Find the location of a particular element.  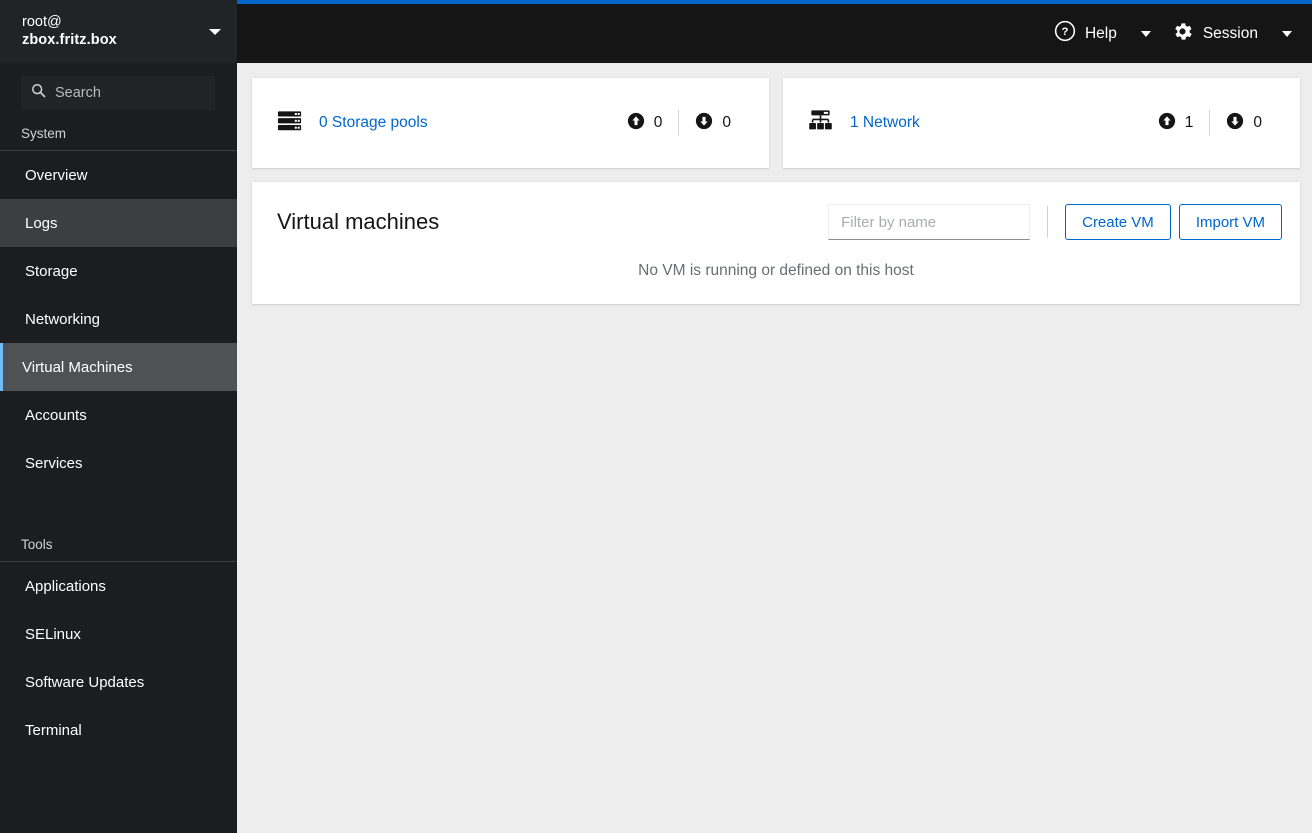

sidebar-item-virtual-machines: Virtual Machines is located at coordinates (118, 367).